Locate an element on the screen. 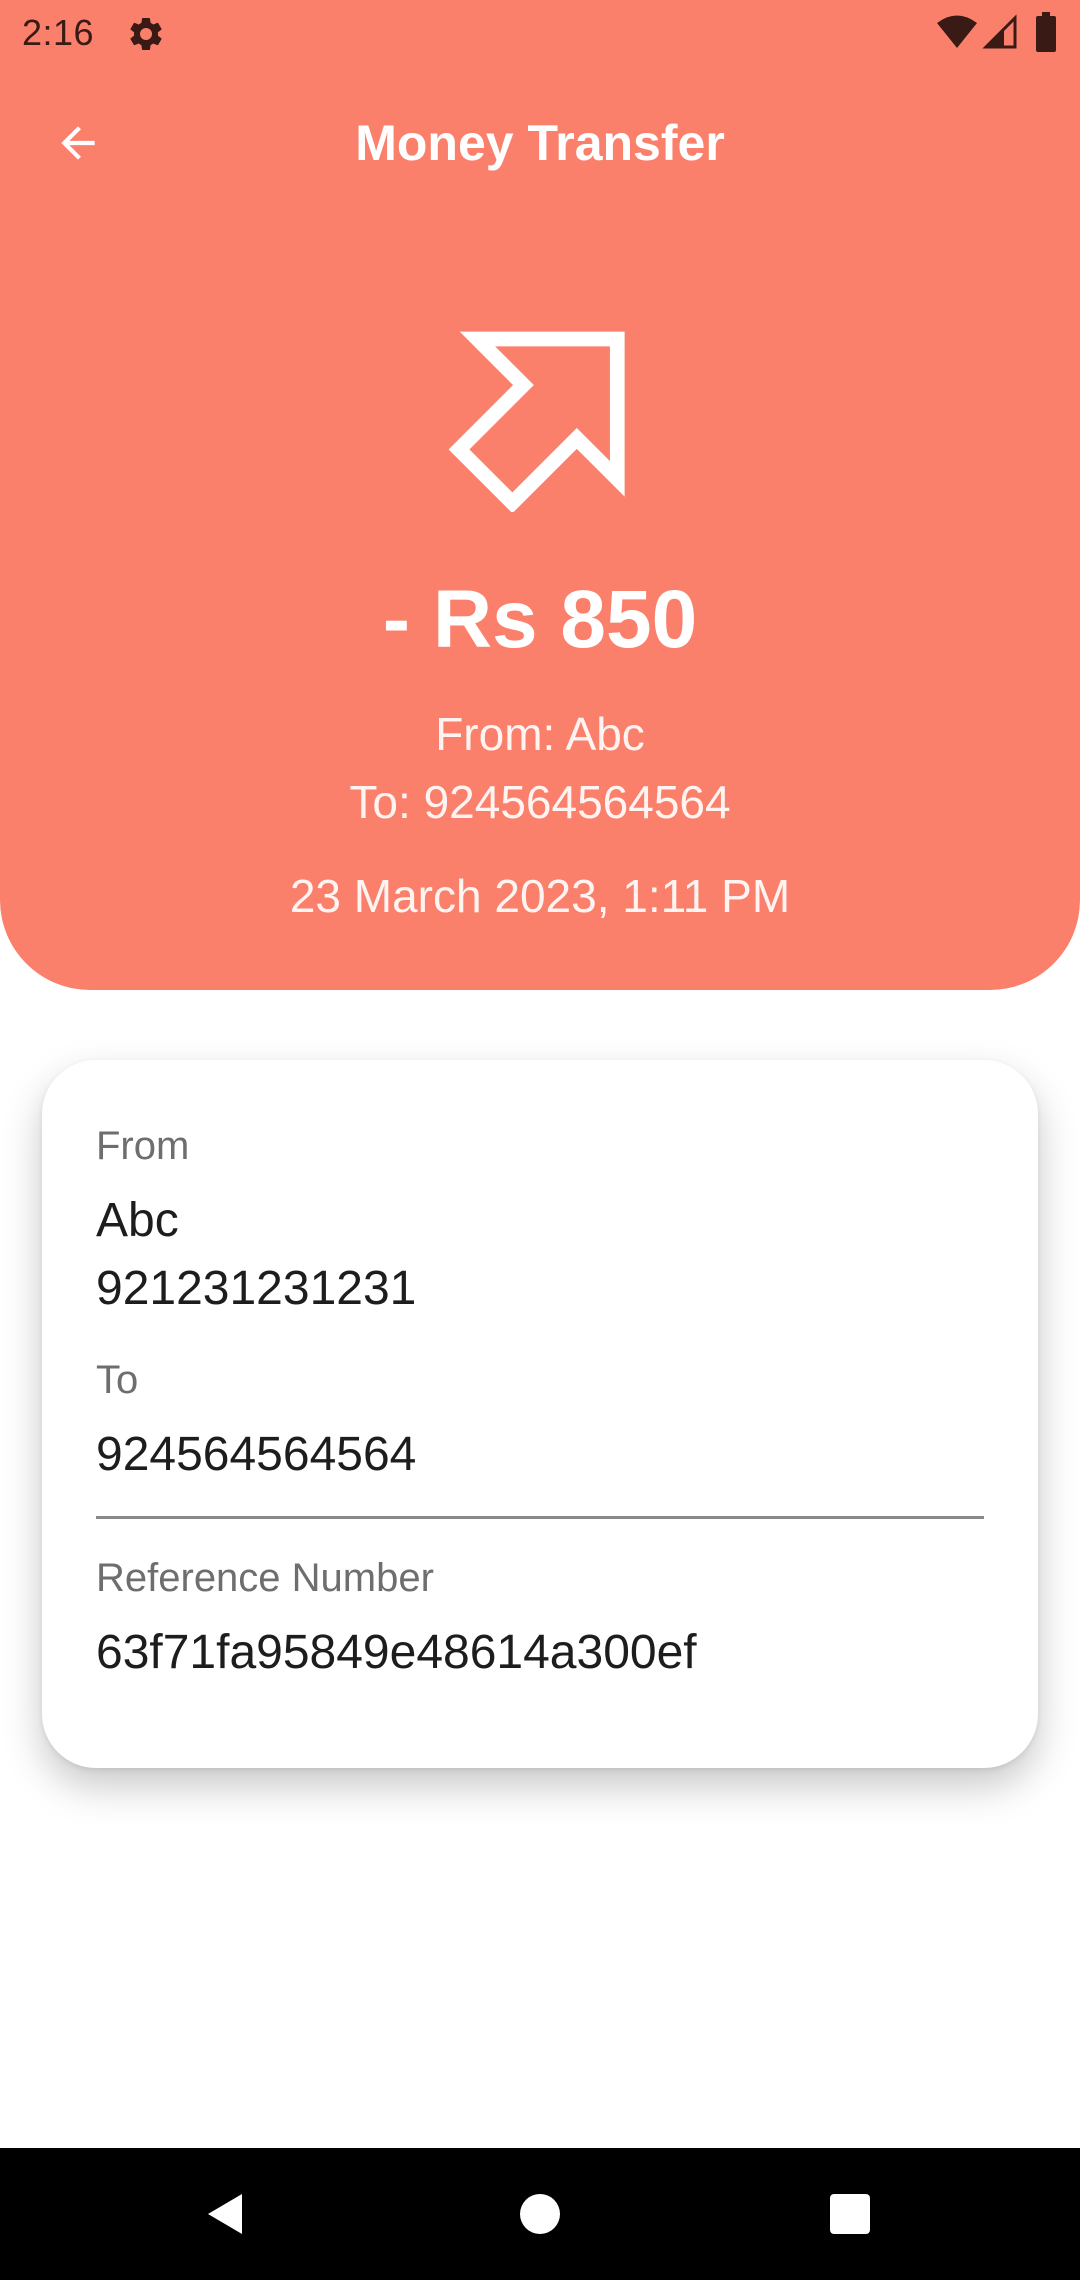  system-navigation-bar is located at coordinates (540, 2214).